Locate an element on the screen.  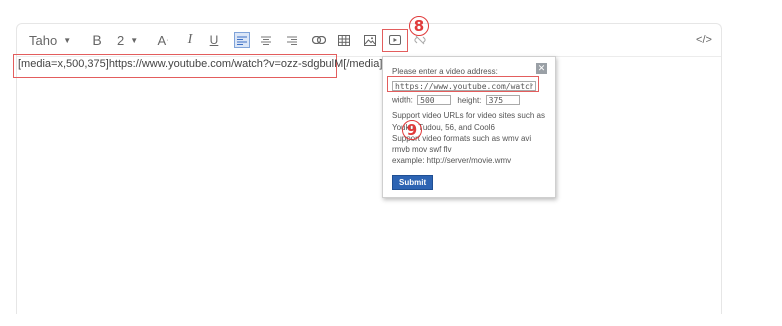
step-marker-8-label: 8 is located at coordinates (419, 25).